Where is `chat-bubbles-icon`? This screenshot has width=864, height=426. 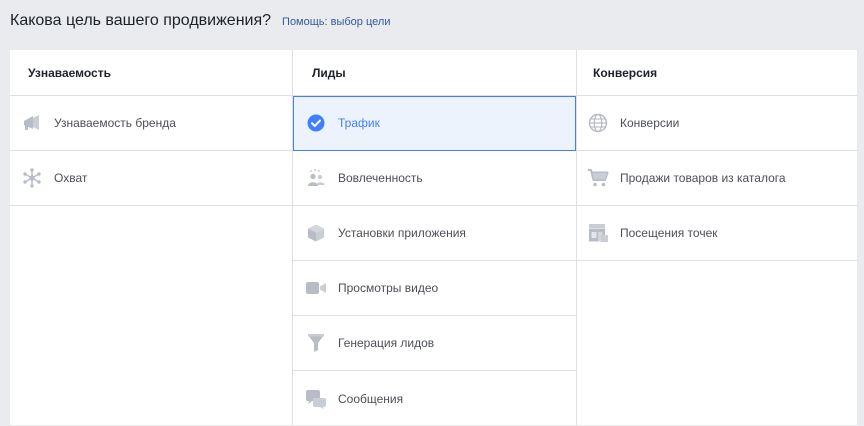
chat-bubbles-icon is located at coordinates (316, 399).